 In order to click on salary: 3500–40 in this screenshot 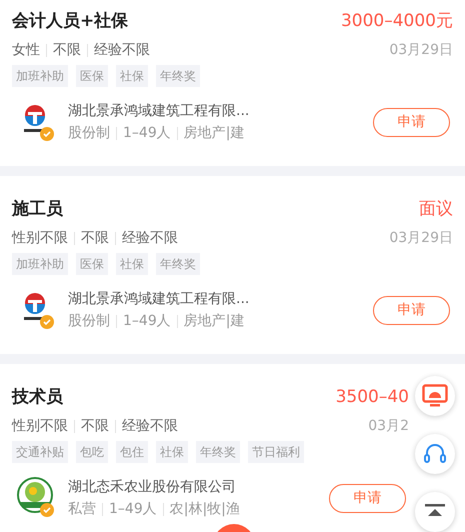, I will do `click(372, 397)`.